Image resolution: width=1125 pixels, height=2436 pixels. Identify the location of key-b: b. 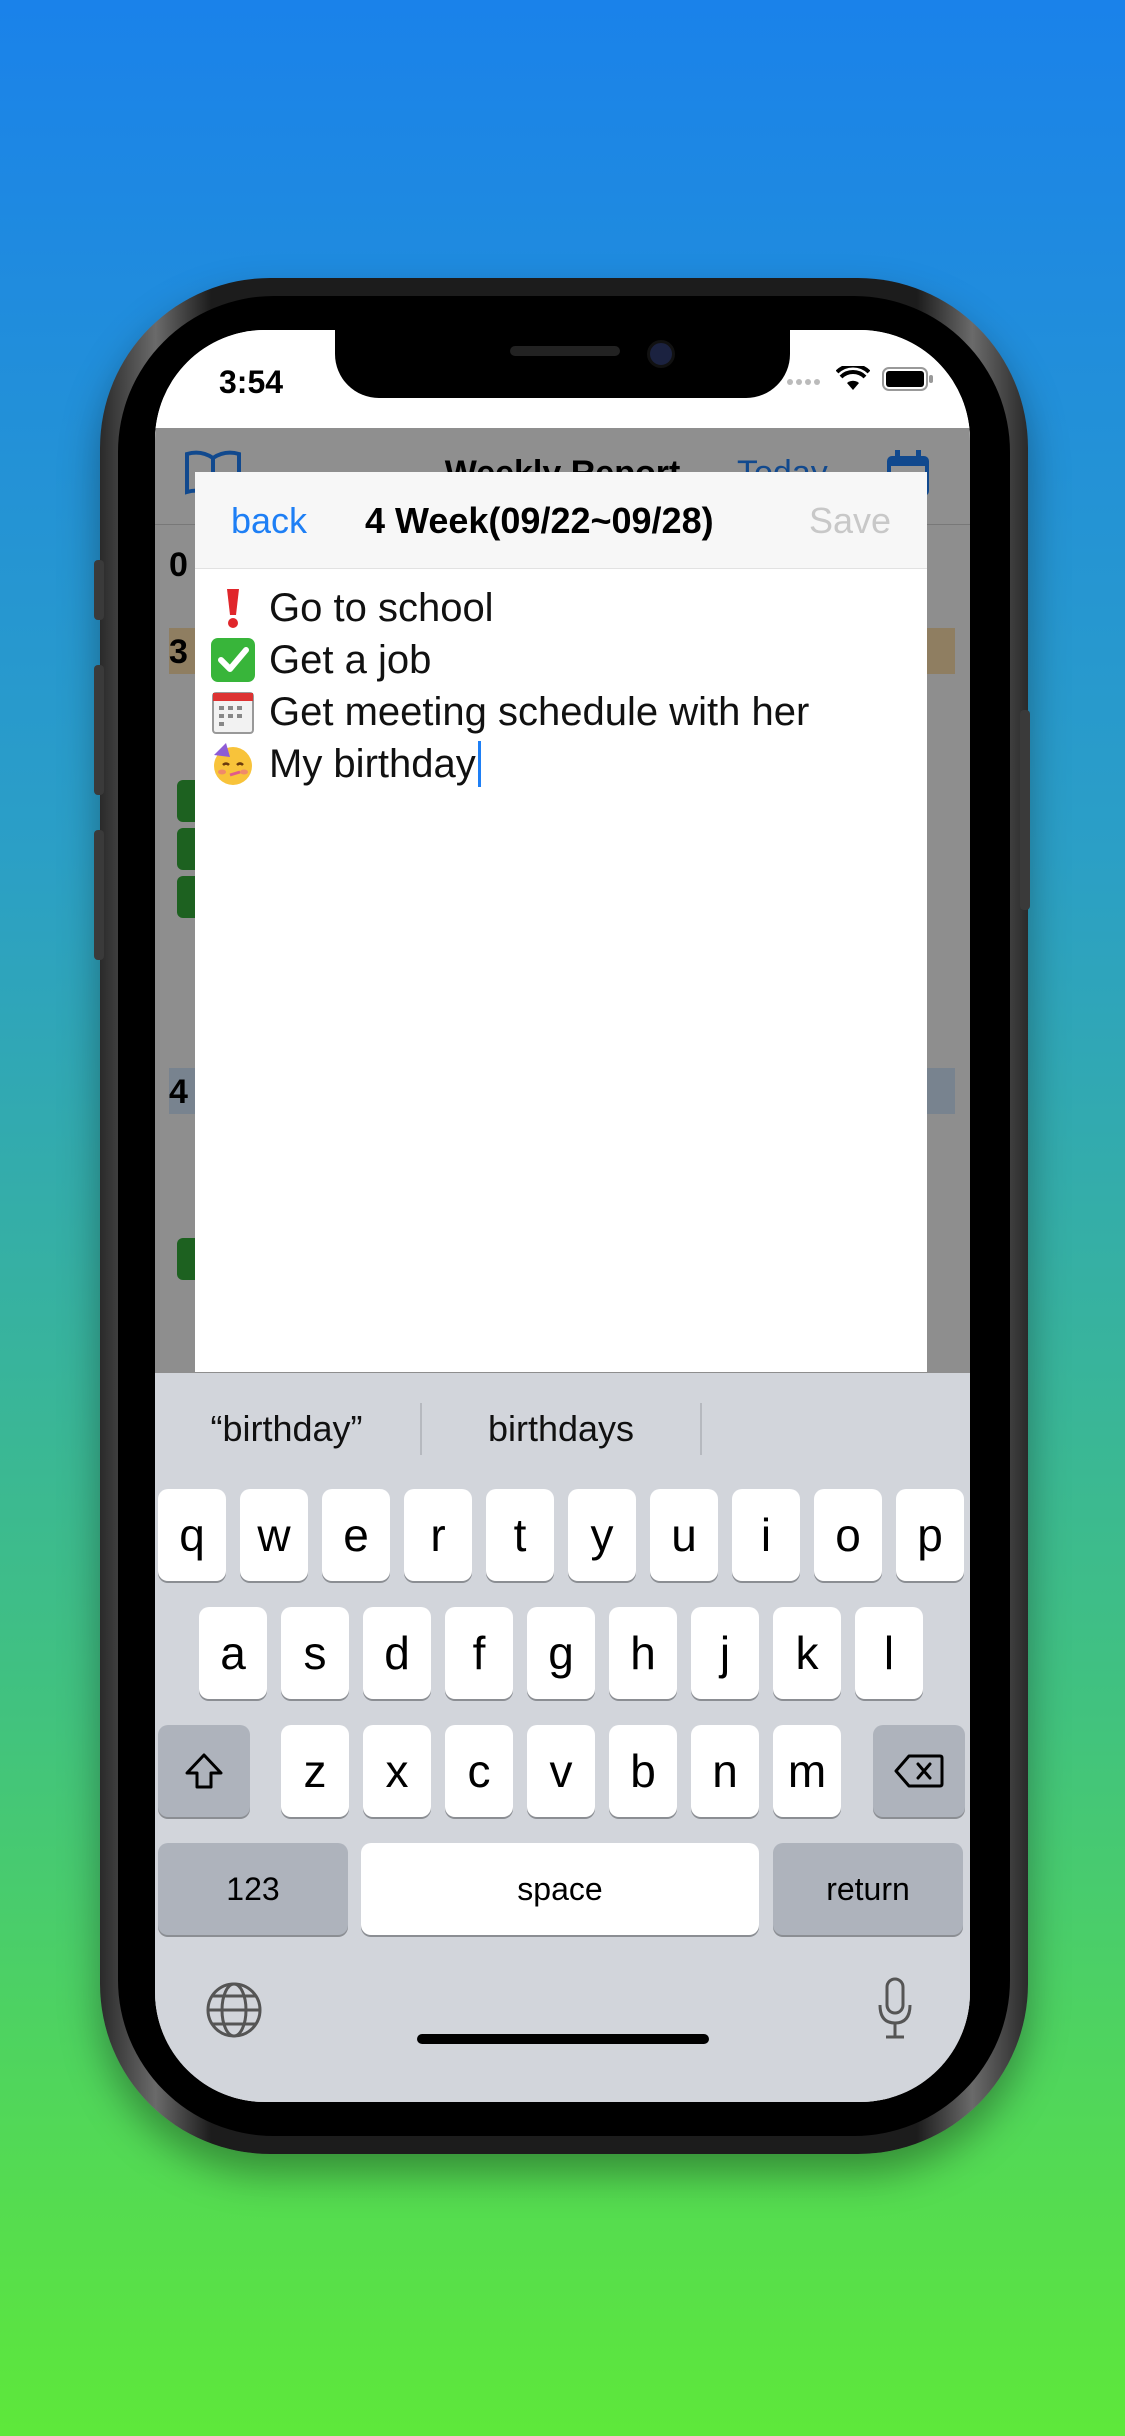
(643, 1771).